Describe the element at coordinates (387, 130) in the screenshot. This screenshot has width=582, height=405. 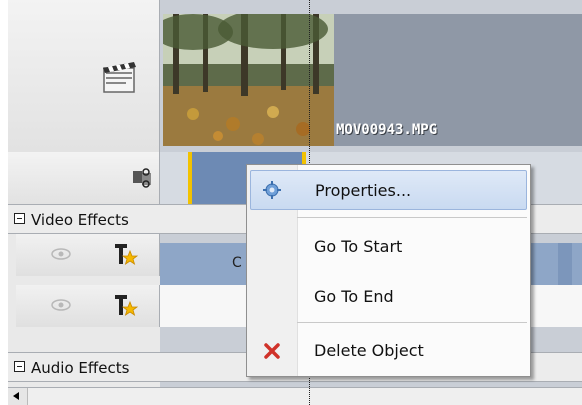
I see `clip-filename: MOV00943.MPG` at that location.